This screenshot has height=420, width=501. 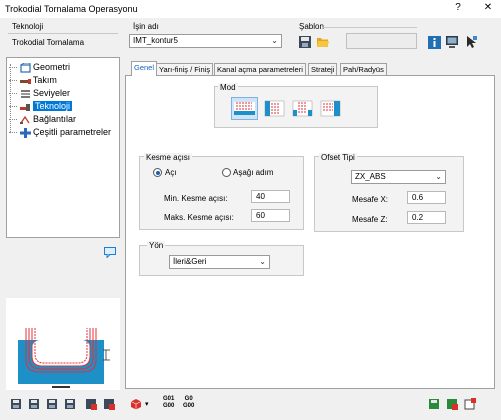 I want to click on tree-item-baglantilar: Bağlantılar, so click(x=42, y=119).